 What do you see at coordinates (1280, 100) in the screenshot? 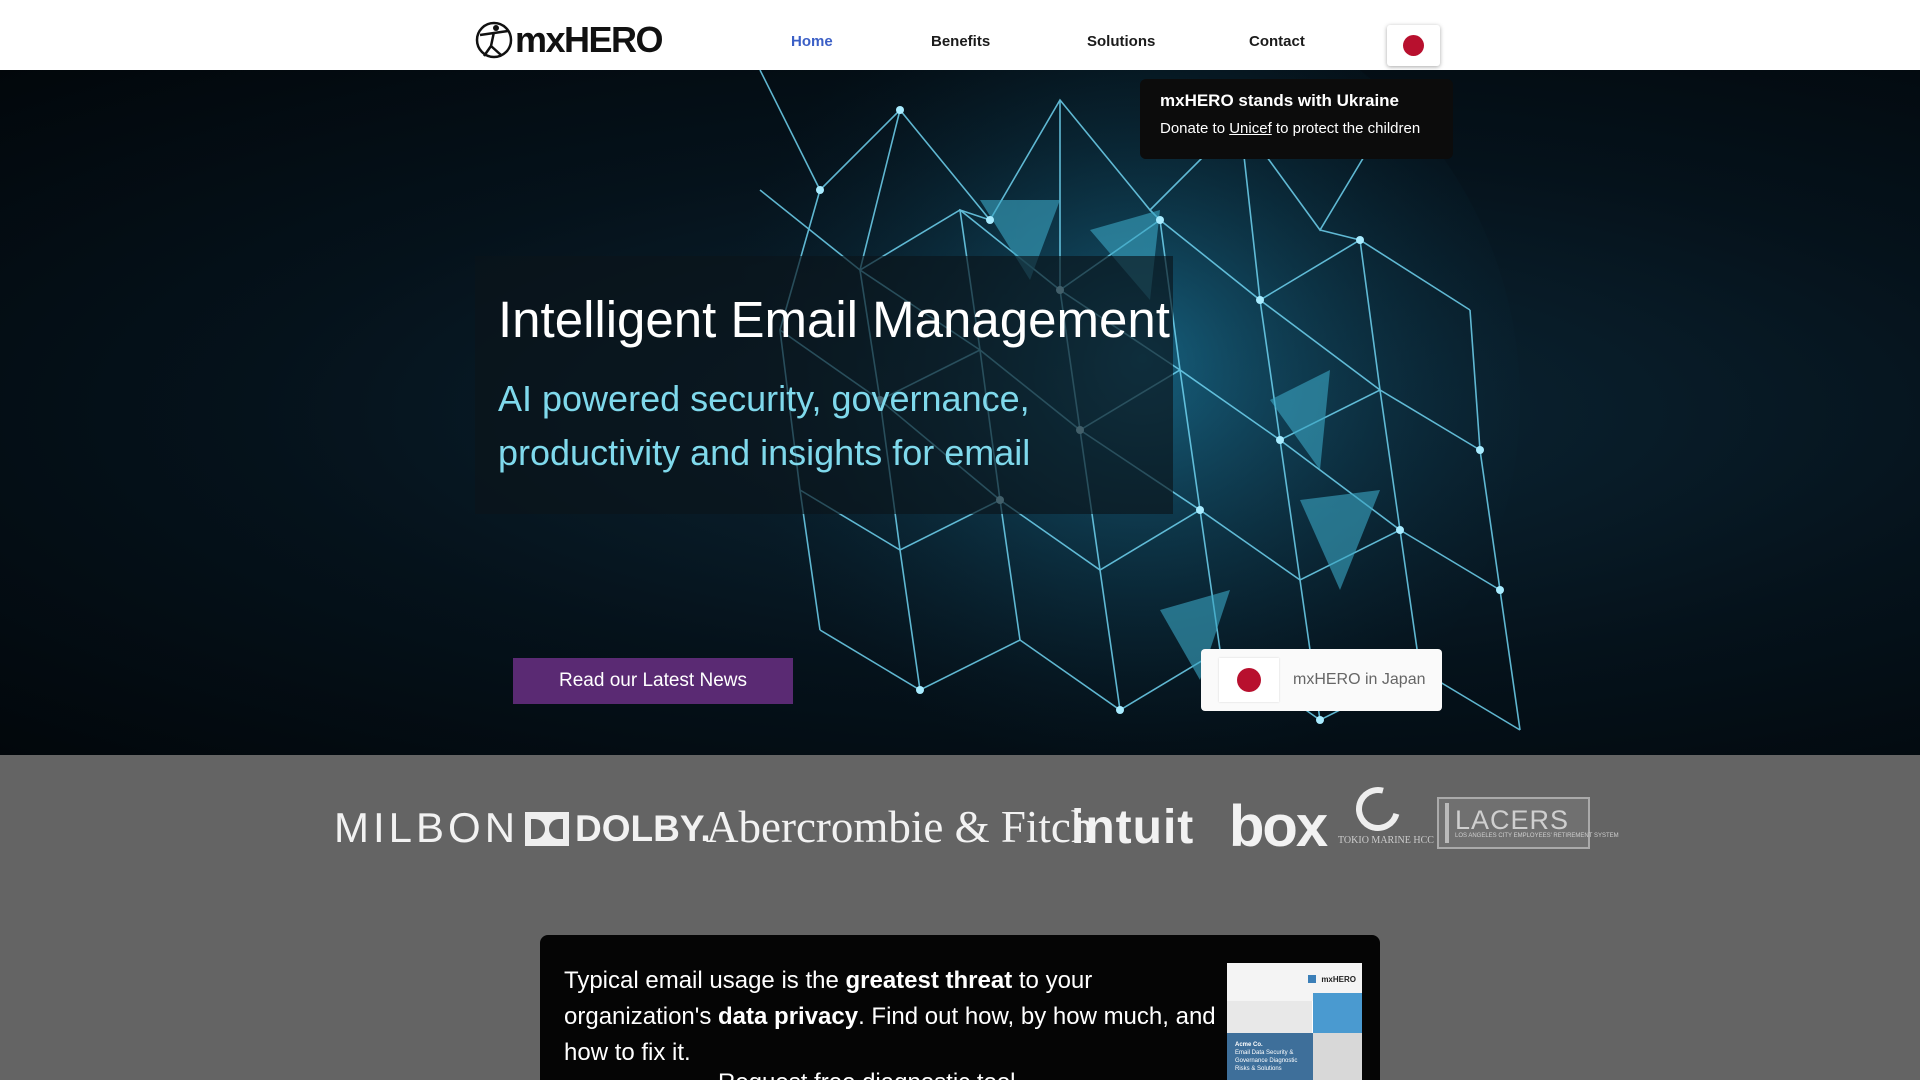
I see `ukraine-title: mxHERO stands with Ukraine` at bounding box center [1280, 100].